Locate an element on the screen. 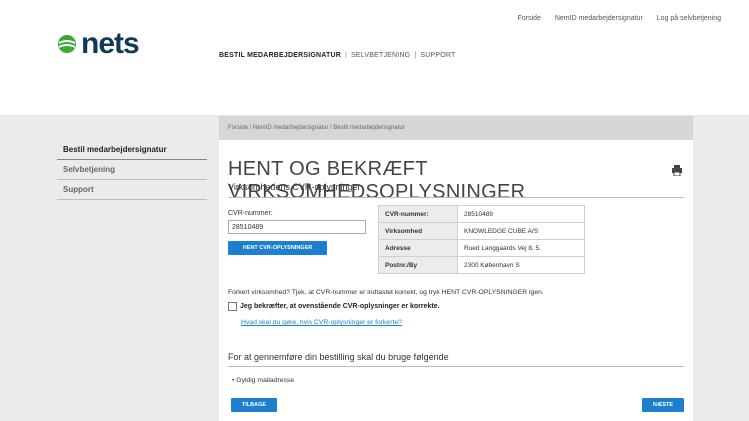  list-item-text: Gyldig mailadresse is located at coordinates (265, 380).